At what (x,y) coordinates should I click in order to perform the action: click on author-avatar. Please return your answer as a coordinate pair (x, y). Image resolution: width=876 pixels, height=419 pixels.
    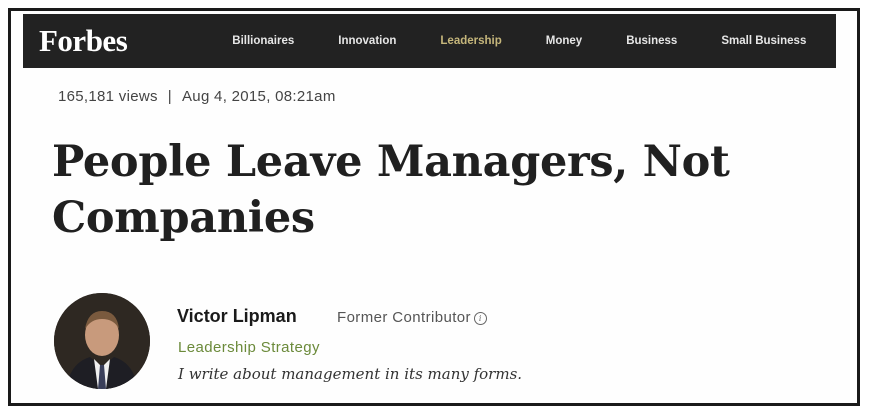
    Looking at the image, I should click on (102, 341).